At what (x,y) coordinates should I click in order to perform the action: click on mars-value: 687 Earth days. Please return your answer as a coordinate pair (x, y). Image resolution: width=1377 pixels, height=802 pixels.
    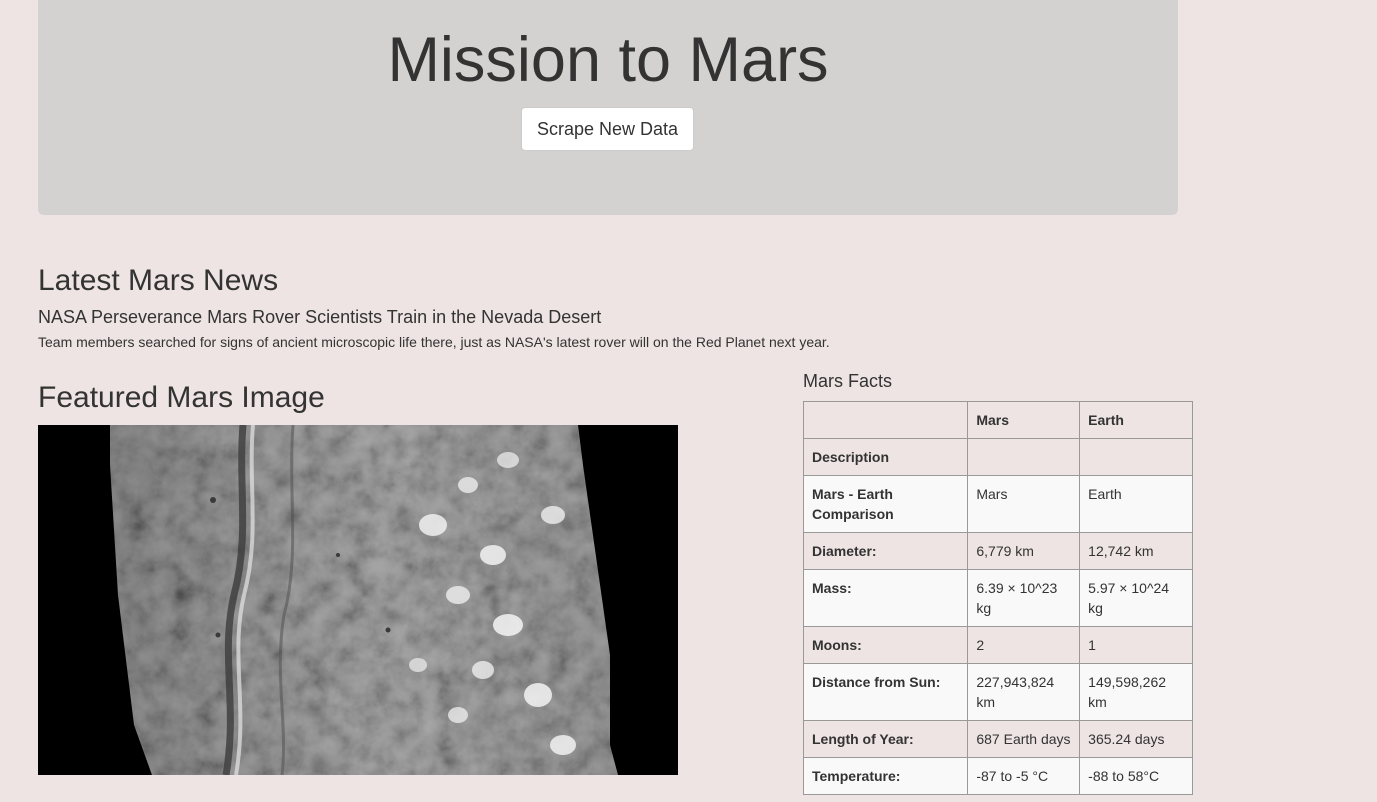
    Looking at the image, I should click on (1024, 739).